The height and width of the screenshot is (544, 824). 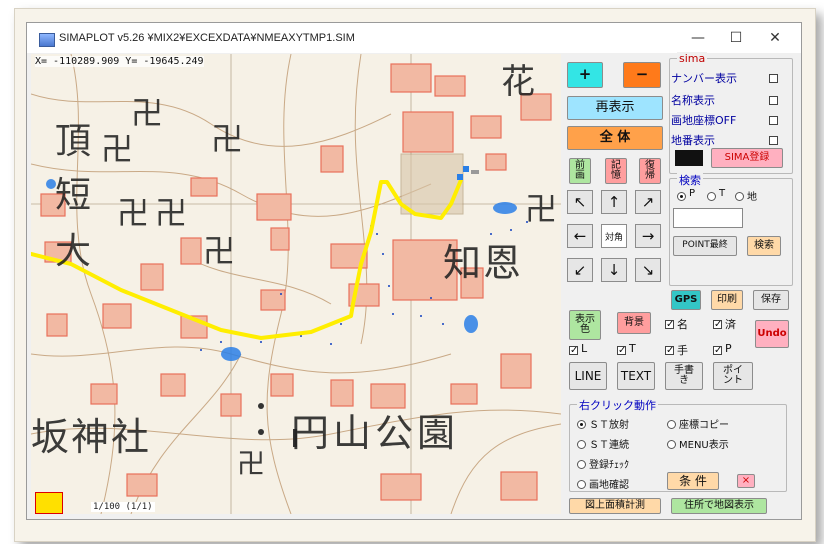 I want to click on hand-check-label: 手, so click(x=682, y=350).